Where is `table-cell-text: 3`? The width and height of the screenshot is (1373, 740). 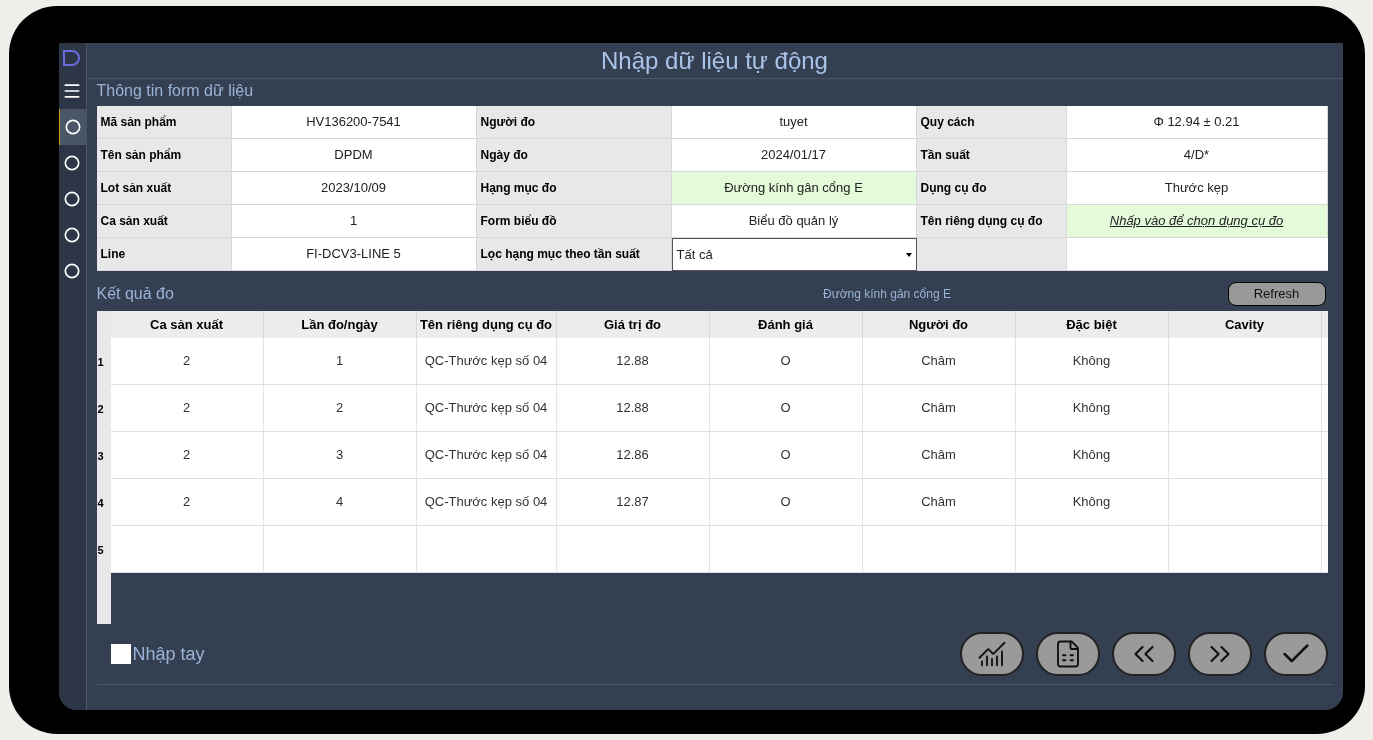 table-cell-text: 3 is located at coordinates (339, 455).